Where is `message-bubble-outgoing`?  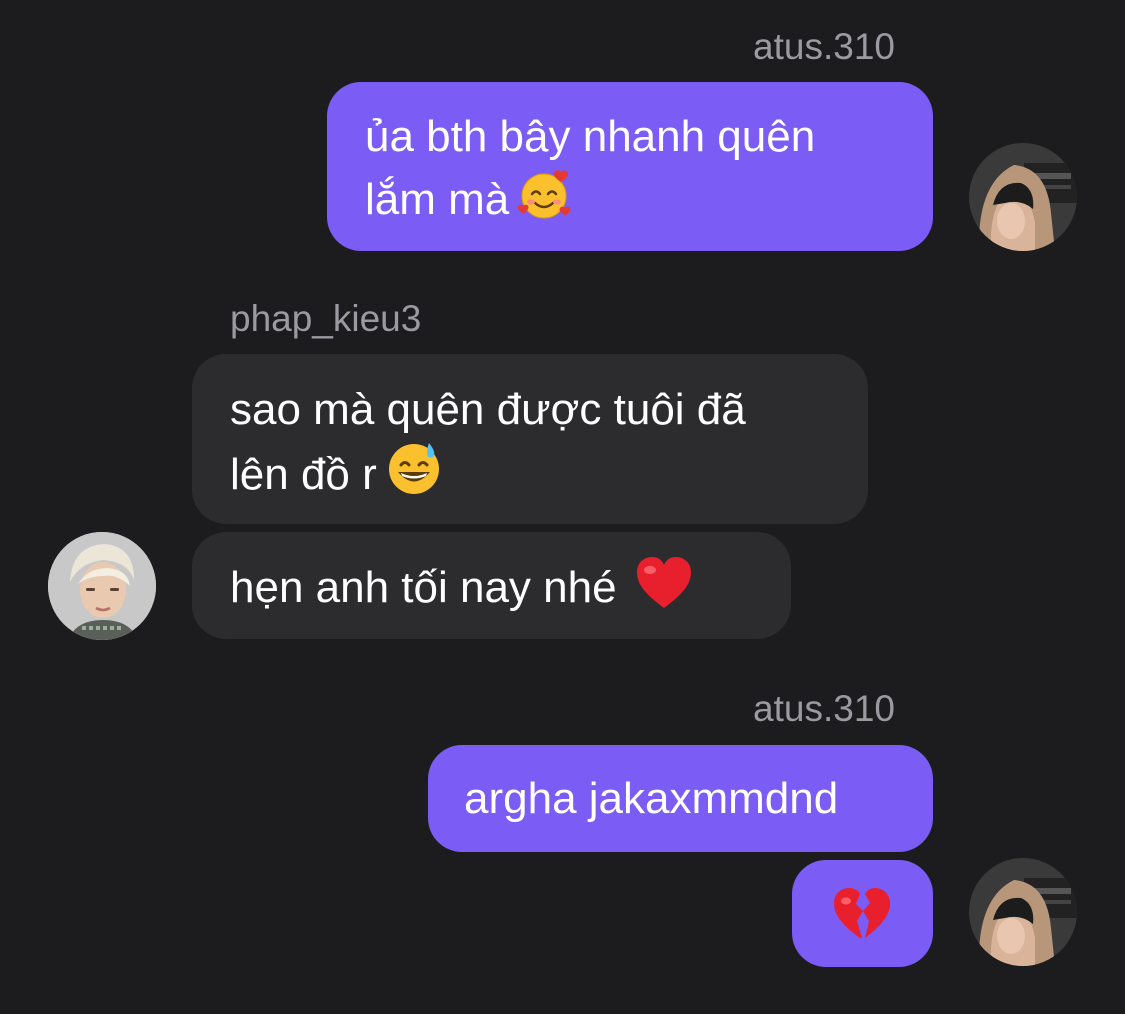
message-bubble-outgoing is located at coordinates (862, 913).